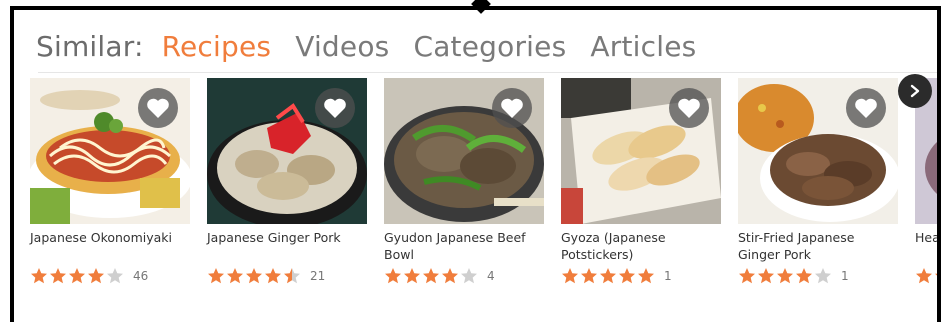 This screenshot has width=951, height=322. I want to click on similar-label: Similar:, so click(90, 46).